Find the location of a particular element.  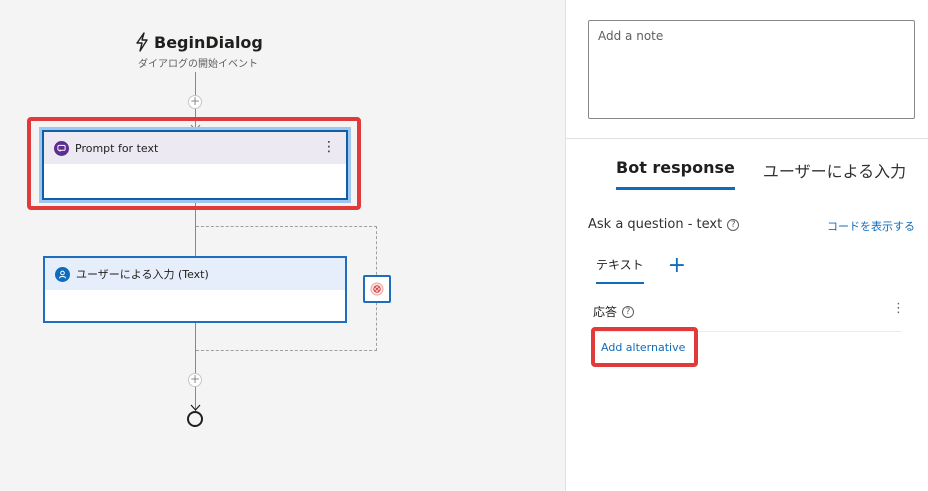

node-user-input: ユーザーによる入力 (Text) is located at coordinates (195, 289).